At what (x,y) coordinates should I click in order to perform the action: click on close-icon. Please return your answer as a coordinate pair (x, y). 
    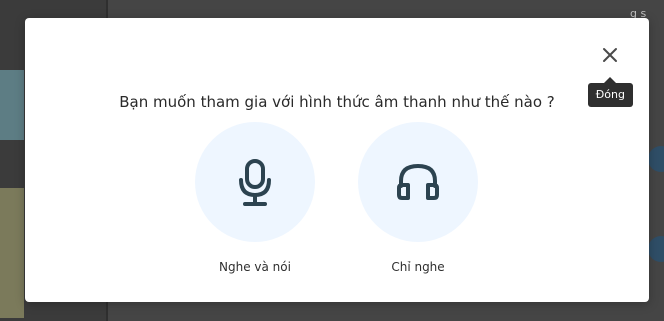
    Looking at the image, I should click on (610, 55).